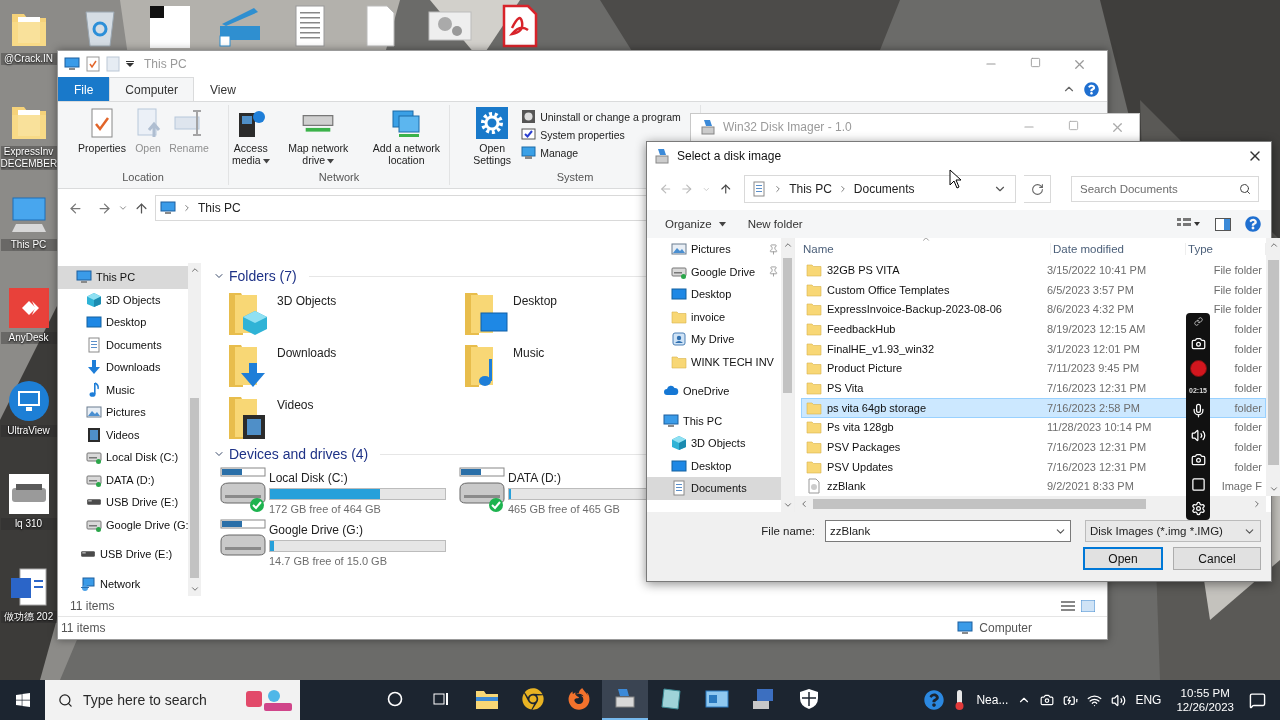 The height and width of the screenshot is (720, 1280). What do you see at coordinates (1095, 700) in the screenshot?
I see `wifi-icon` at bounding box center [1095, 700].